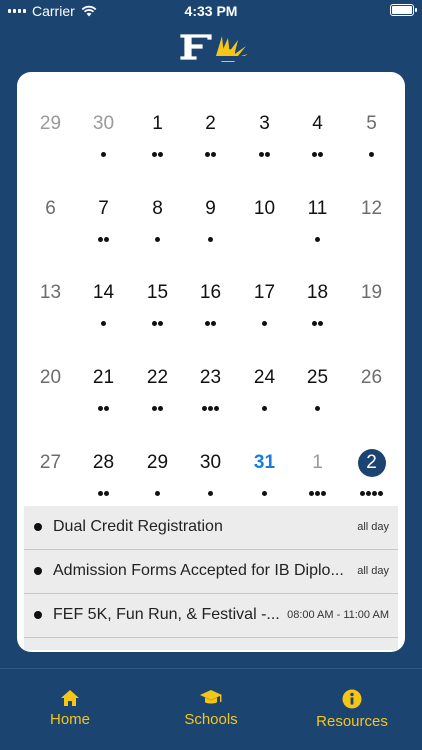 This screenshot has width=422, height=750. I want to click on calendar-day: 9, so click(210, 230).